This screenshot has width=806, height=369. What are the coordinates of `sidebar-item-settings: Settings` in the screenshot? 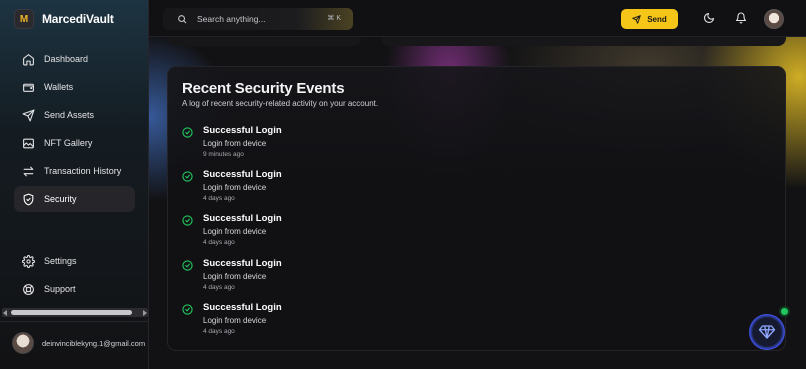 It's located at (74, 261).